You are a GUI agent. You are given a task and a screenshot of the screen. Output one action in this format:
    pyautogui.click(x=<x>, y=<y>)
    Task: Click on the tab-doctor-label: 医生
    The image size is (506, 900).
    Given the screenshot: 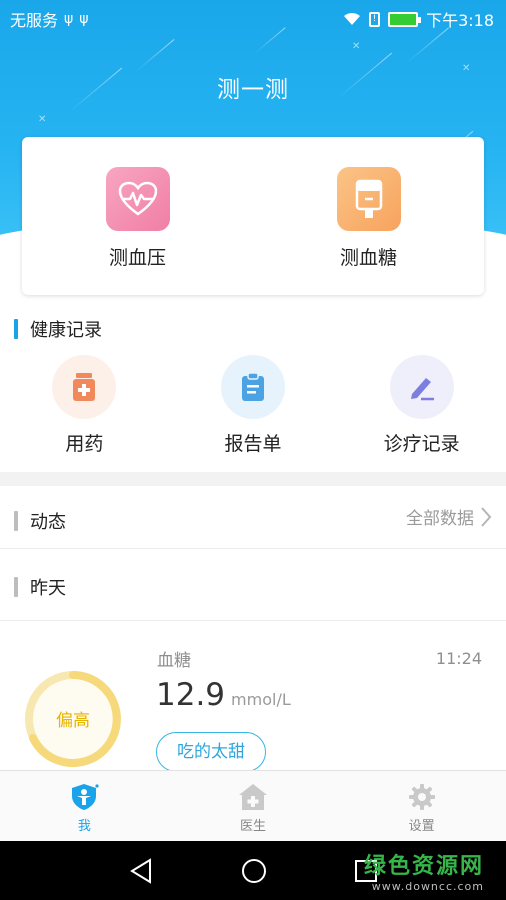 What is the action you would take?
    pyautogui.click(x=252, y=826)
    